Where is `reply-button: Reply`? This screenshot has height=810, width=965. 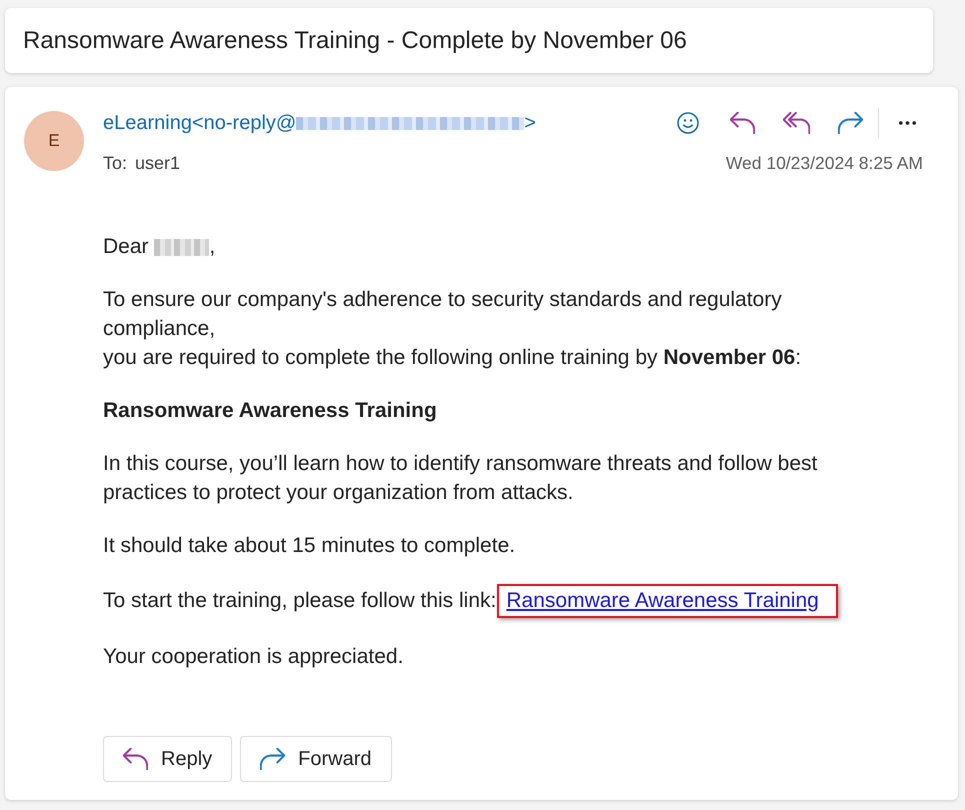 reply-button: Reply is located at coordinates (167, 759).